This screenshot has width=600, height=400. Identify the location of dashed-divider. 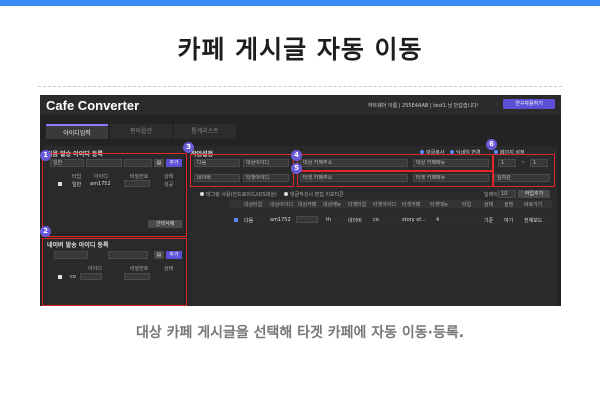
(300, 86).